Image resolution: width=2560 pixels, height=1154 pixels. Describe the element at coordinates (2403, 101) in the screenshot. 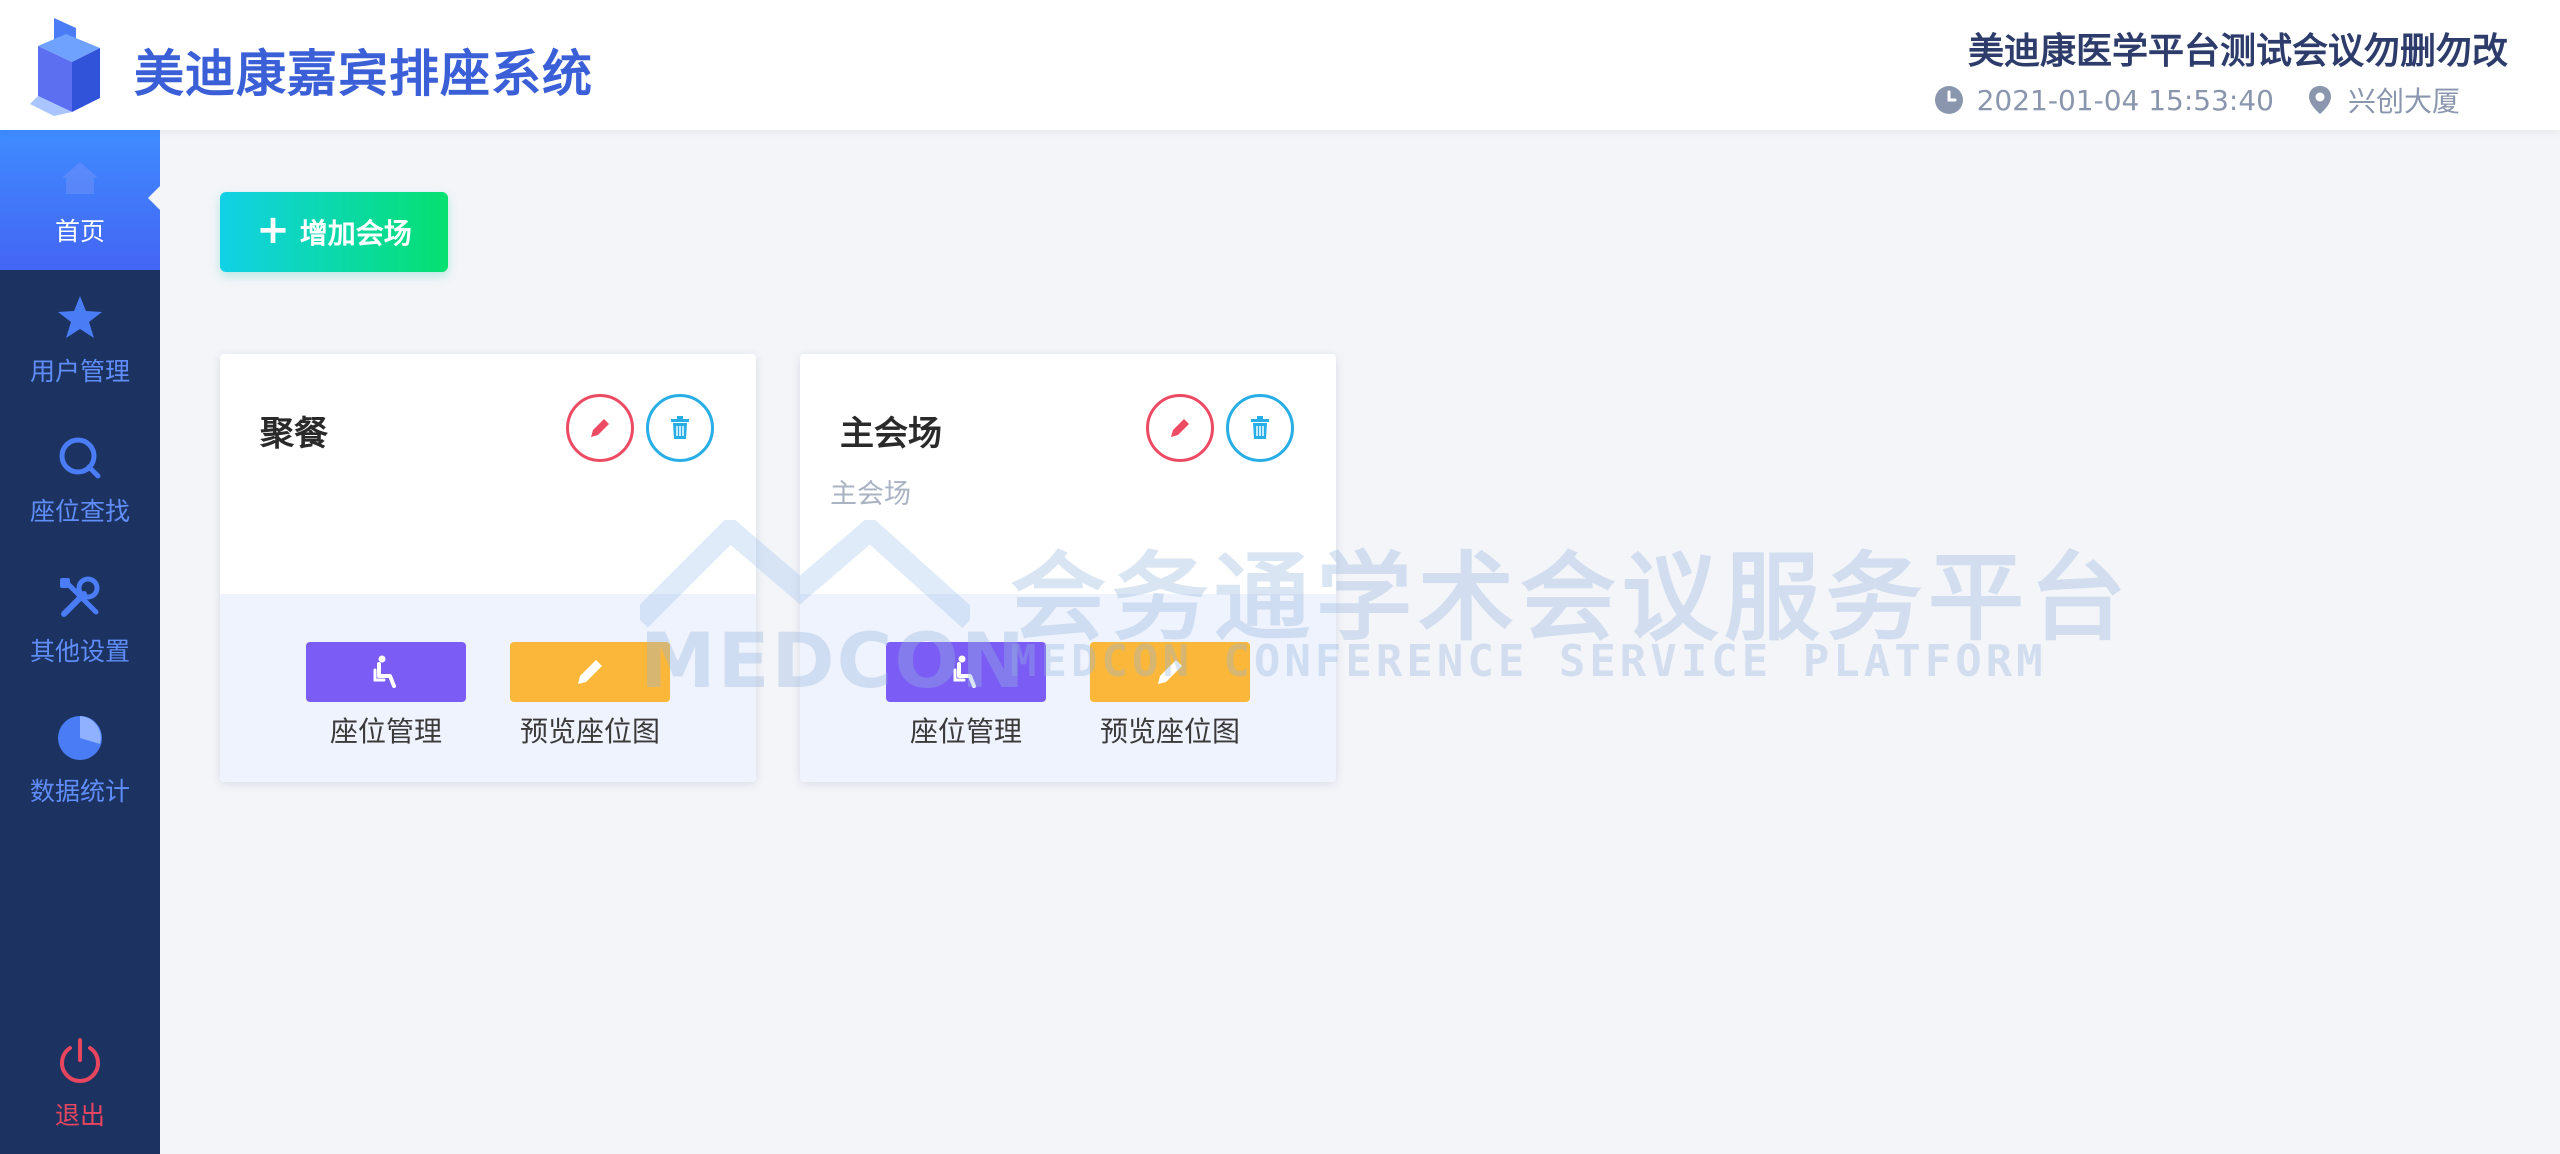

I see `location-text: 兴创大厦` at that location.